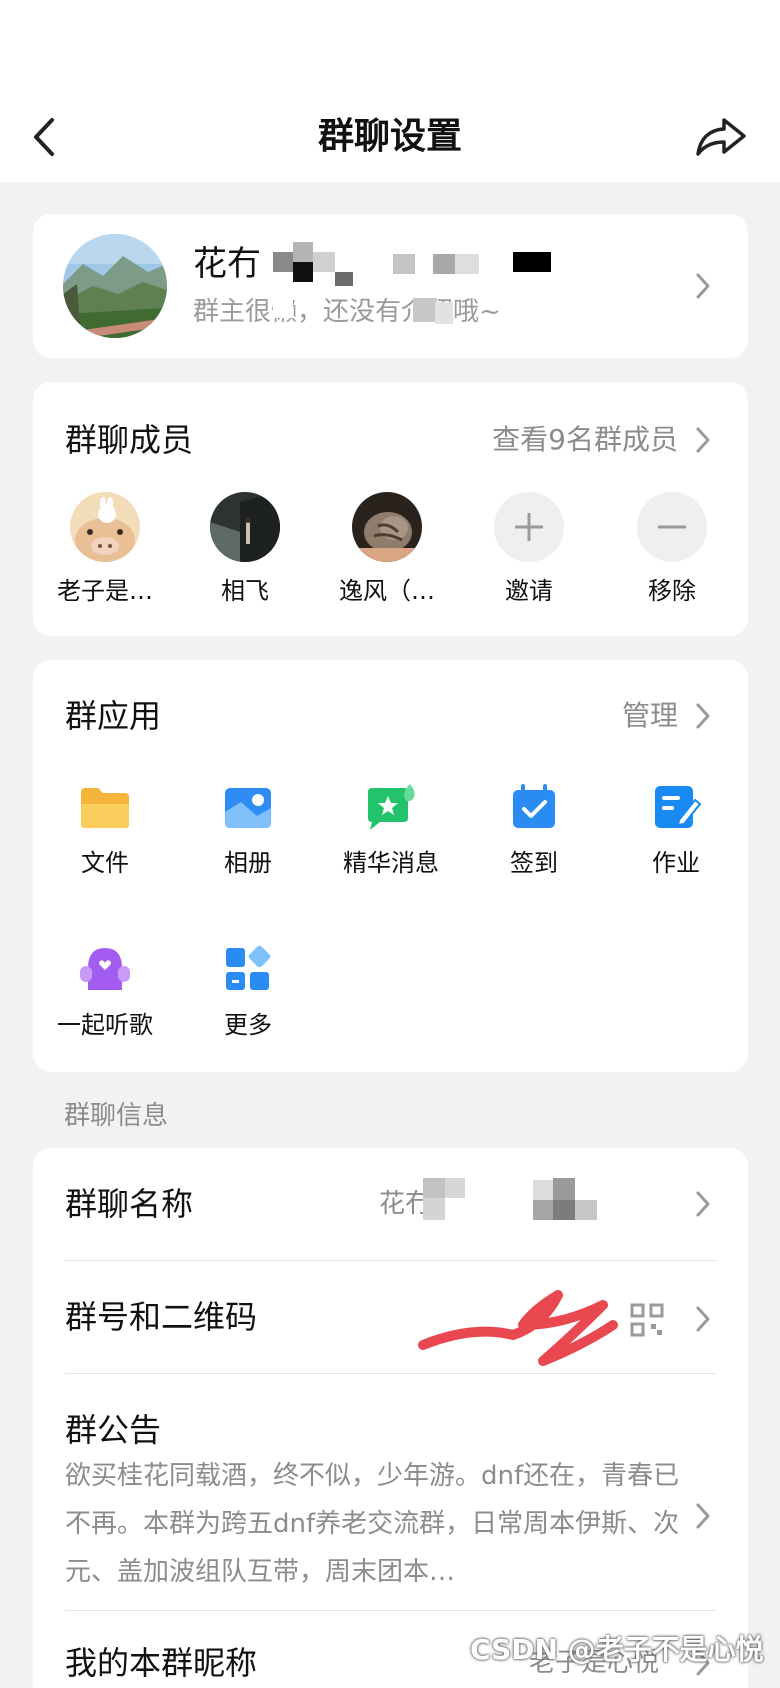  What do you see at coordinates (248, 1025) in the screenshot?
I see `app-label: 更多` at bounding box center [248, 1025].